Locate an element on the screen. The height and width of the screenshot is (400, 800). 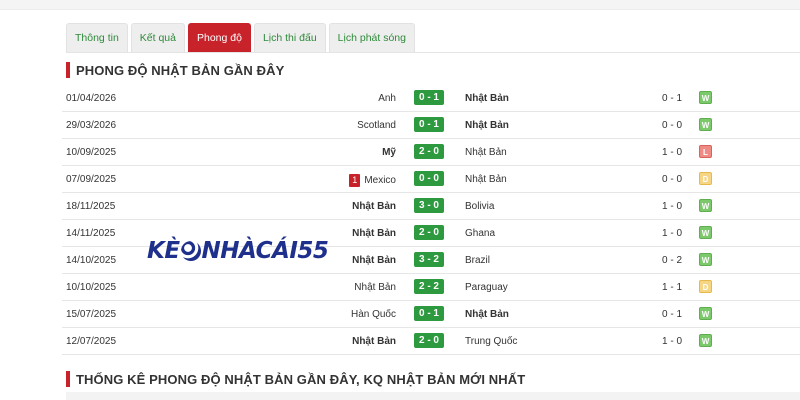
match-date: 14/10/2025 is located at coordinates (91, 260).